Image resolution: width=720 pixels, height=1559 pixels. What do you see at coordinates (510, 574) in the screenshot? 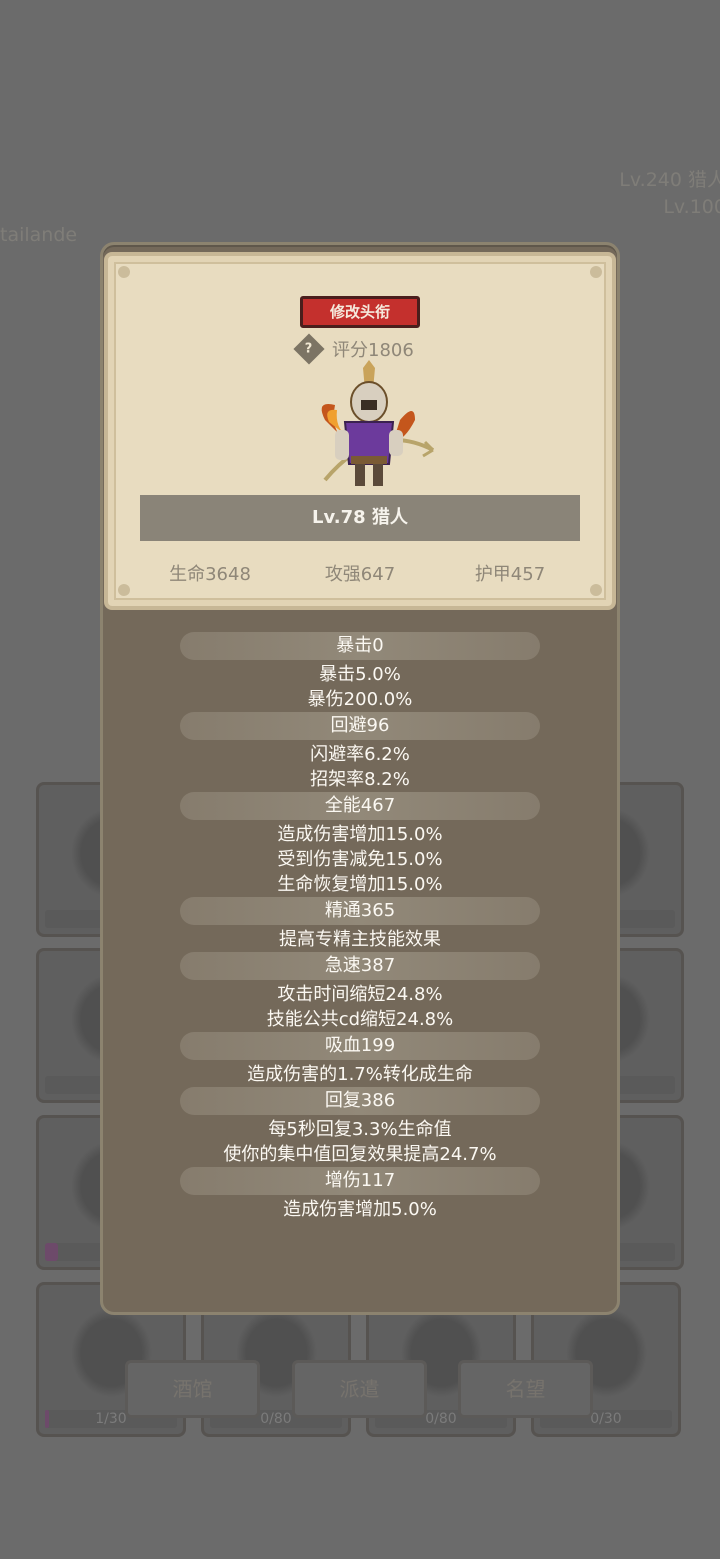
I see `stat-armor: 护甲457` at bounding box center [510, 574].